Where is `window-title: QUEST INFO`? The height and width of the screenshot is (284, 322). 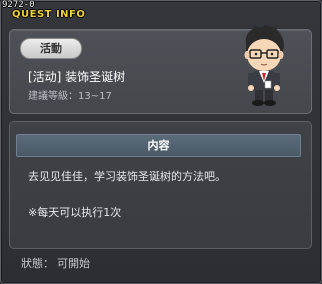 window-title: QUEST INFO is located at coordinates (49, 14).